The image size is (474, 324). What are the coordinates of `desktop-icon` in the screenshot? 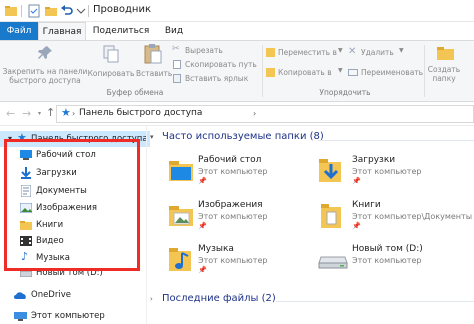 It's located at (181, 171).